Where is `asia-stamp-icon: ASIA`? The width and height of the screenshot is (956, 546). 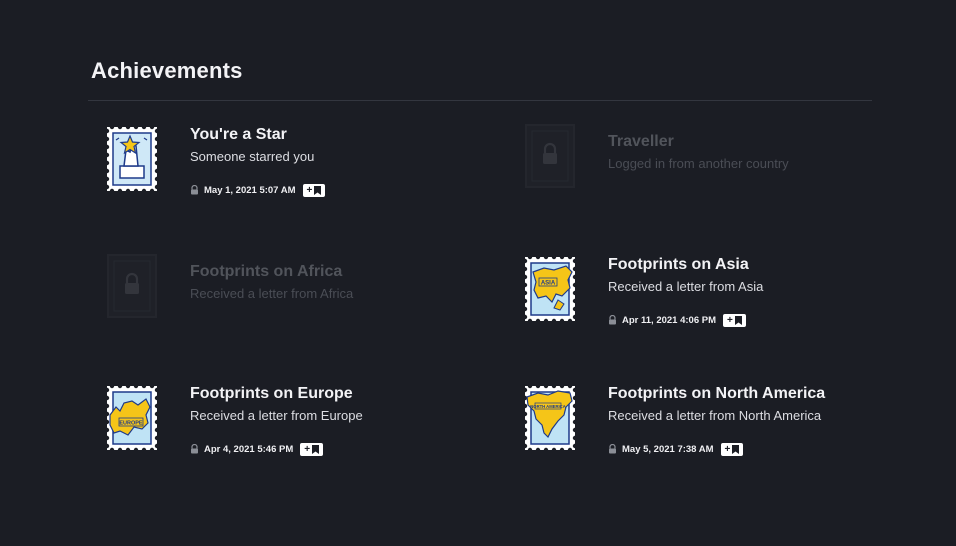
asia-stamp-icon: ASIA is located at coordinates (550, 289).